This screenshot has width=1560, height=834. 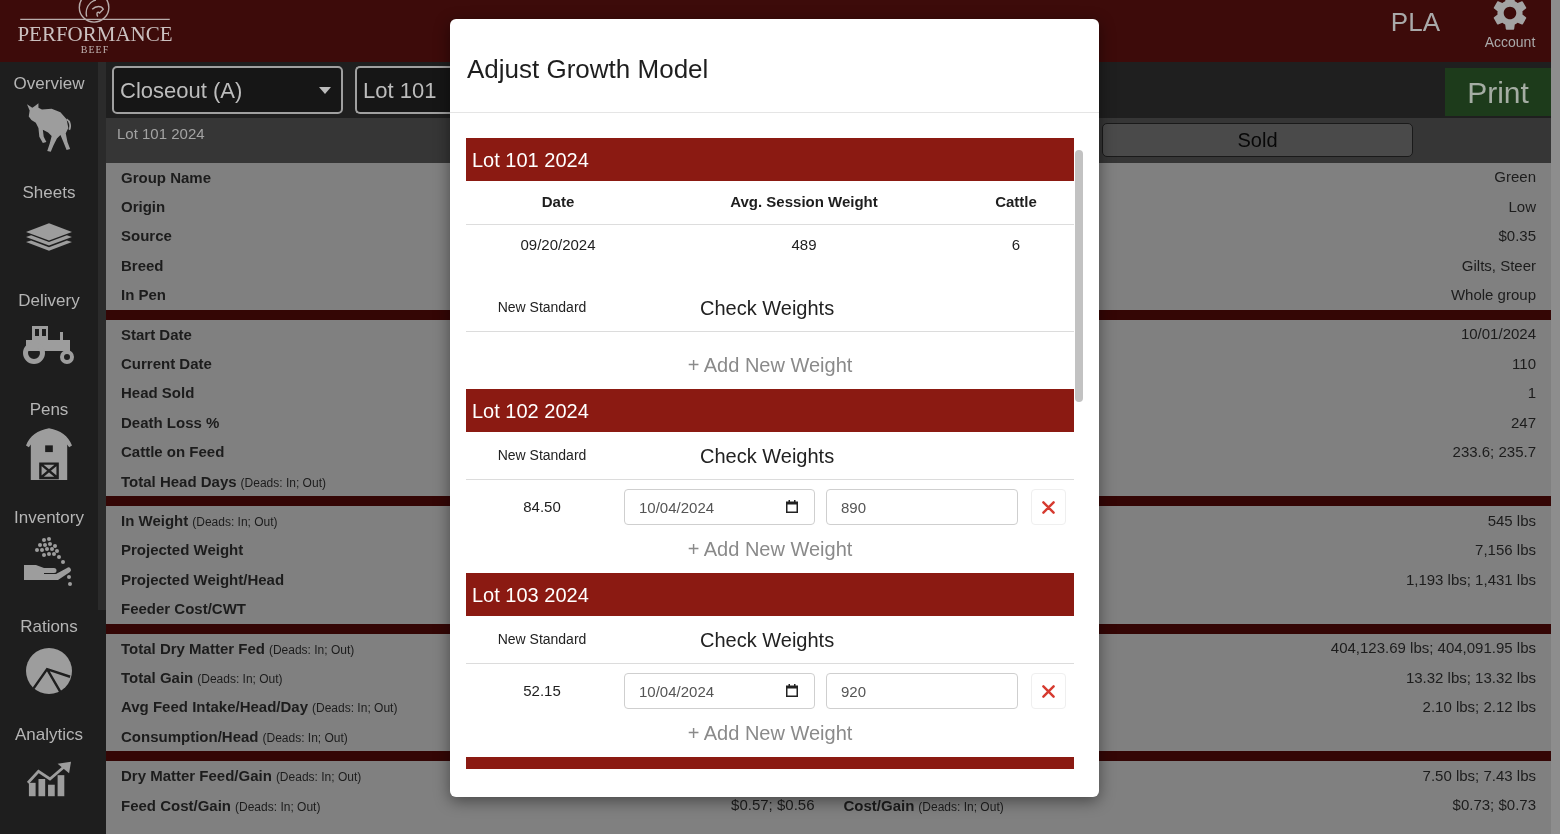 I want to click on row-label: Total Gain (Deads: In; Out), so click(x=202, y=677).